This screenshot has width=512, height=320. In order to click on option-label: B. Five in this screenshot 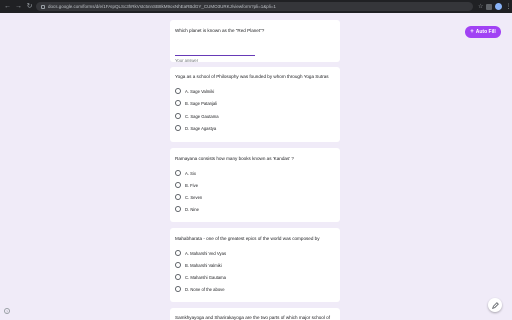, I will do `click(192, 185)`.